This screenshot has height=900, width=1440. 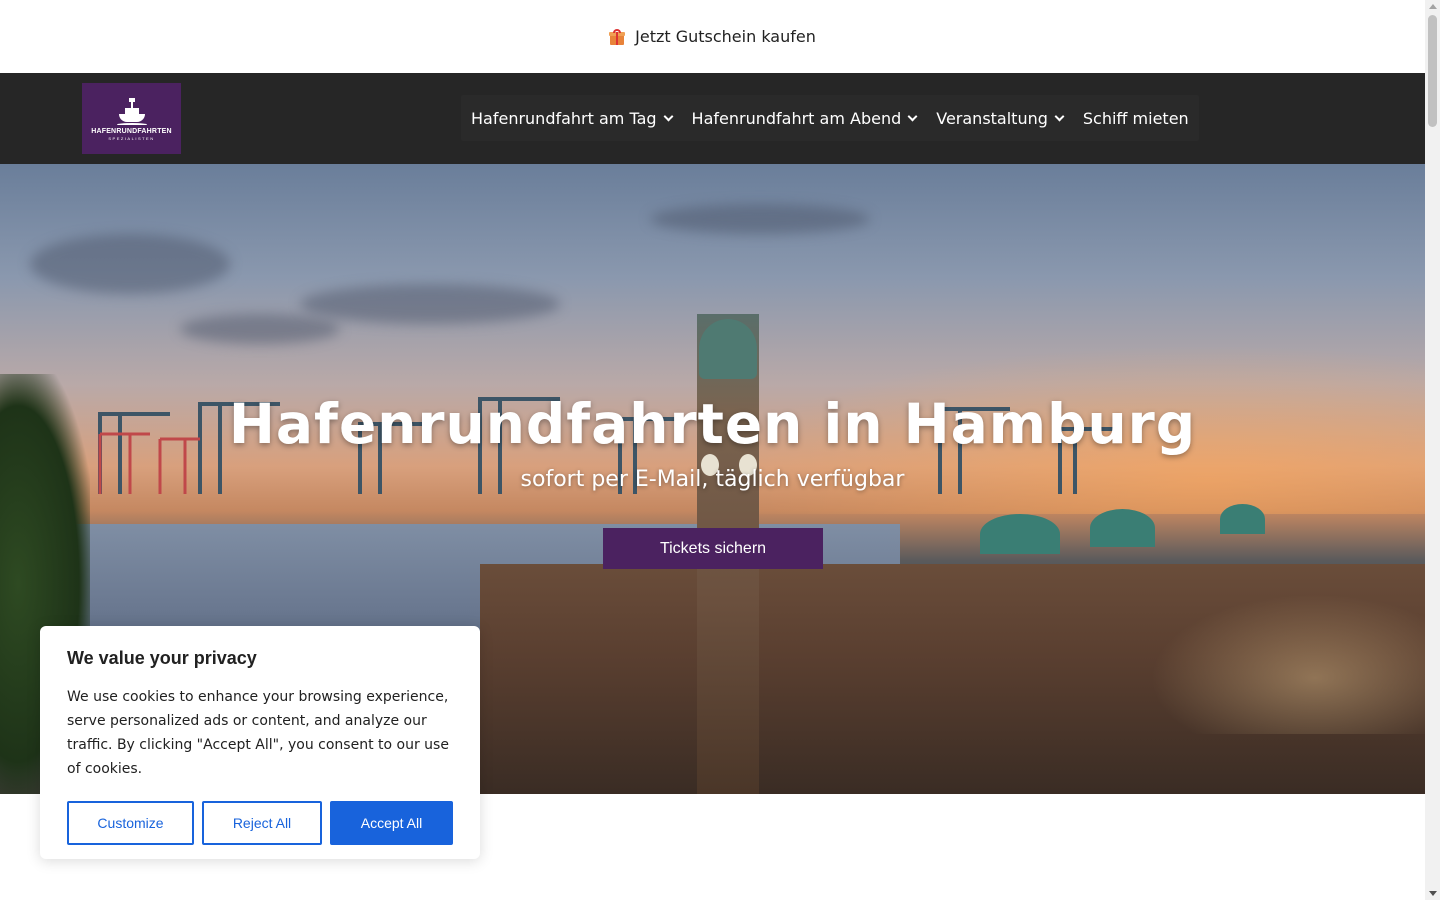 I want to click on nav-item-label: Schiff mieten, so click(x=1135, y=118).